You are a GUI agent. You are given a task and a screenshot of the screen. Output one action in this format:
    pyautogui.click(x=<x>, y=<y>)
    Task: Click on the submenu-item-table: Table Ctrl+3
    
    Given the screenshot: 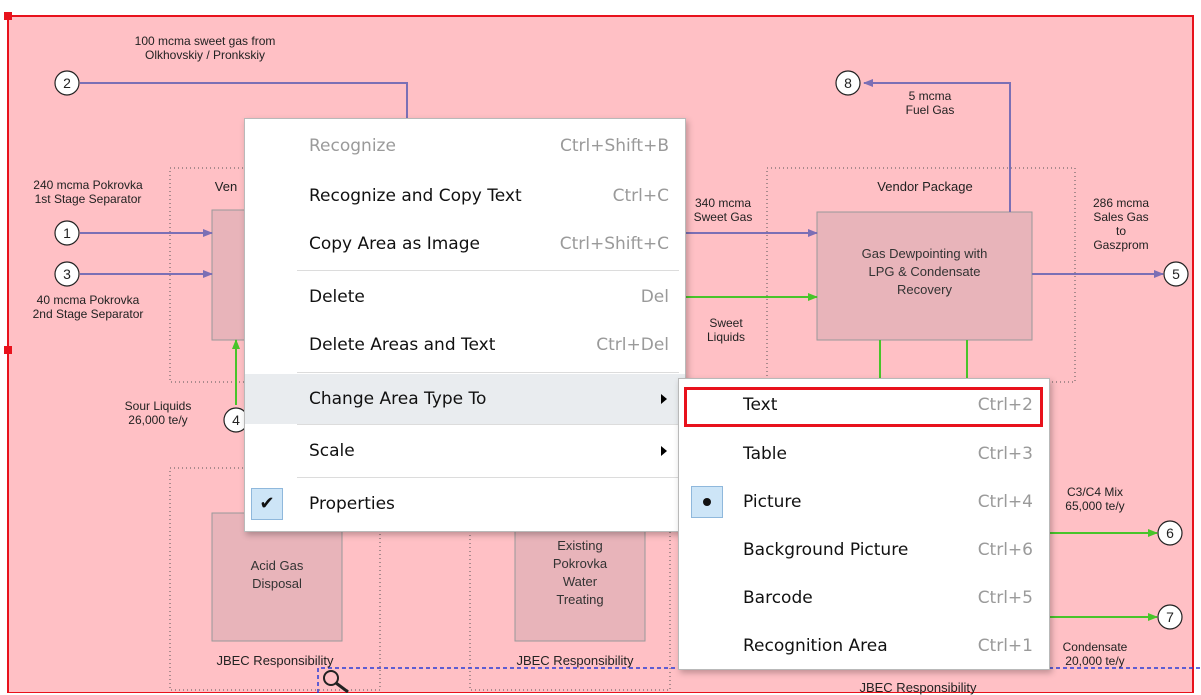 What is the action you would take?
    pyautogui.click(x=864, y=454)
    